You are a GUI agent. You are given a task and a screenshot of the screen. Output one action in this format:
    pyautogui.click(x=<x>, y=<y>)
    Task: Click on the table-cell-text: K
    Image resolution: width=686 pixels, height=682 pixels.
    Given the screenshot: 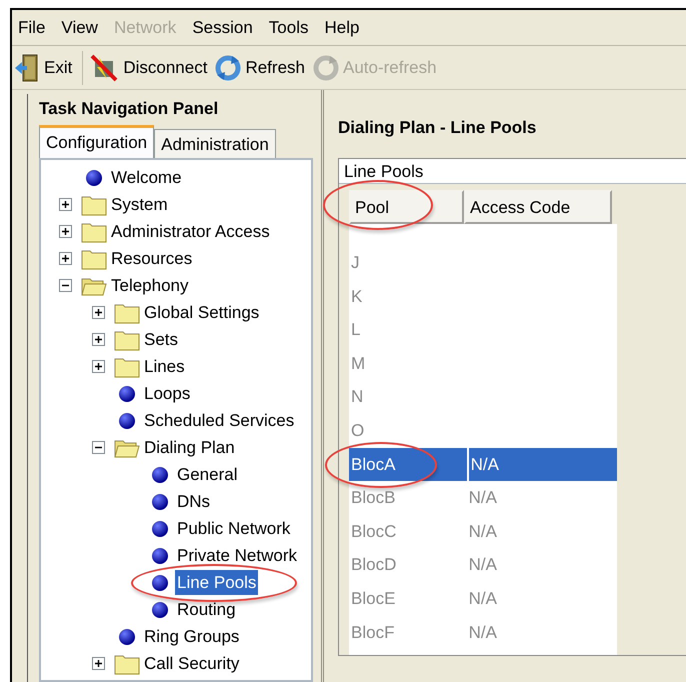 What is the action you would take?
    pyautogui.click(x=357, y=297)
    